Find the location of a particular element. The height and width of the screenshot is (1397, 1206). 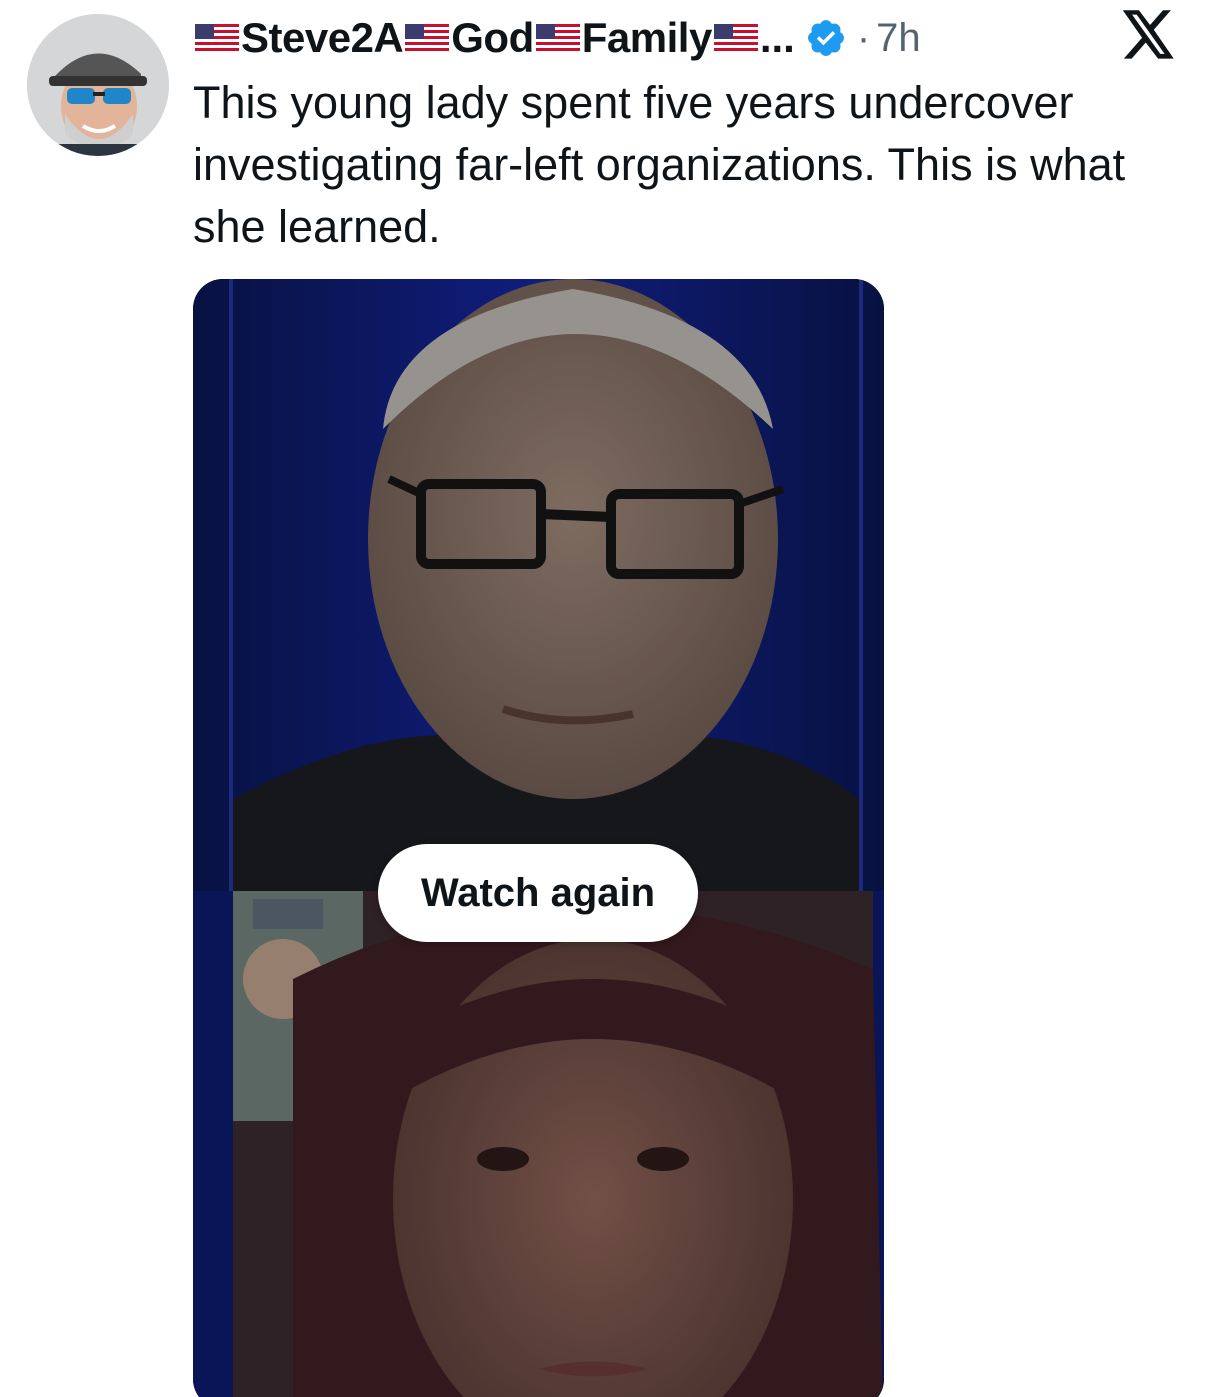

avatar-image is located at coordinates (98, 85).